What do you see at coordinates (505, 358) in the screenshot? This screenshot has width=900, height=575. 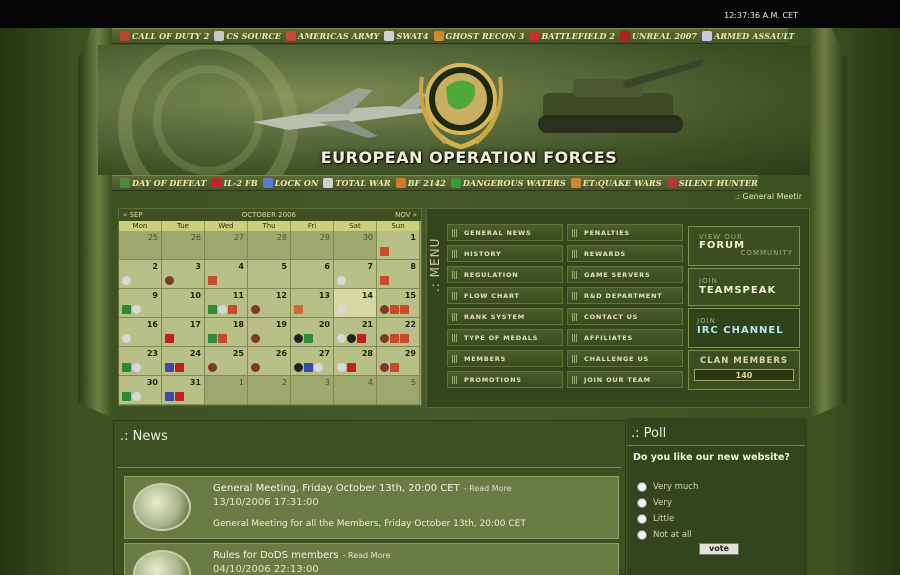 I see `menu-item: MEMBERS` at bounding box center [505, 358].